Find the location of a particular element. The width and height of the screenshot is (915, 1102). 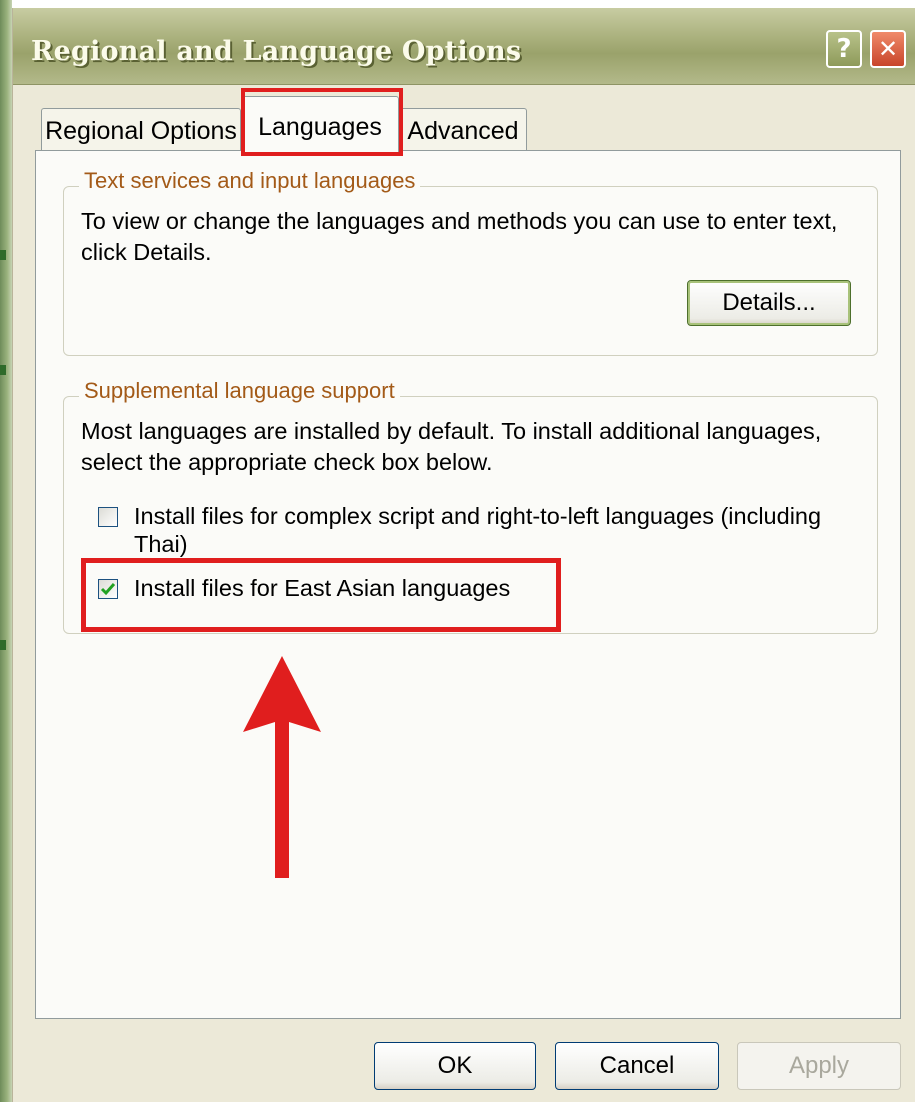

tab-advanced: Advanced is located at coordinates (463, 129).